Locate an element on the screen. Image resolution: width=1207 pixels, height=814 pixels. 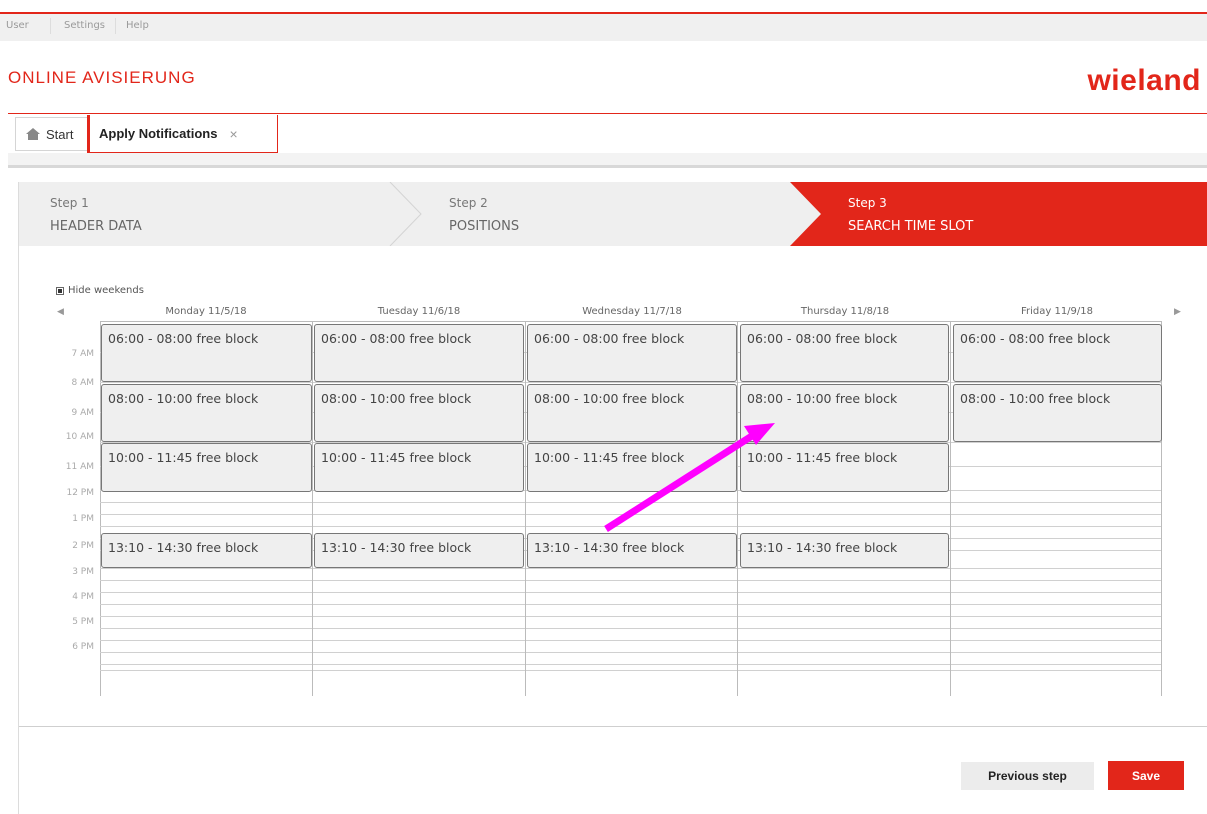
menu-help: Help is located at coordinates (137, 25).